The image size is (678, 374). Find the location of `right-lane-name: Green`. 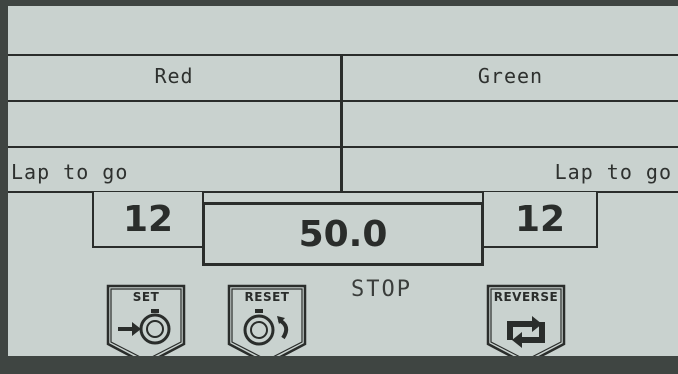

right-lane-name: Green is located at coordinates (510, 76).